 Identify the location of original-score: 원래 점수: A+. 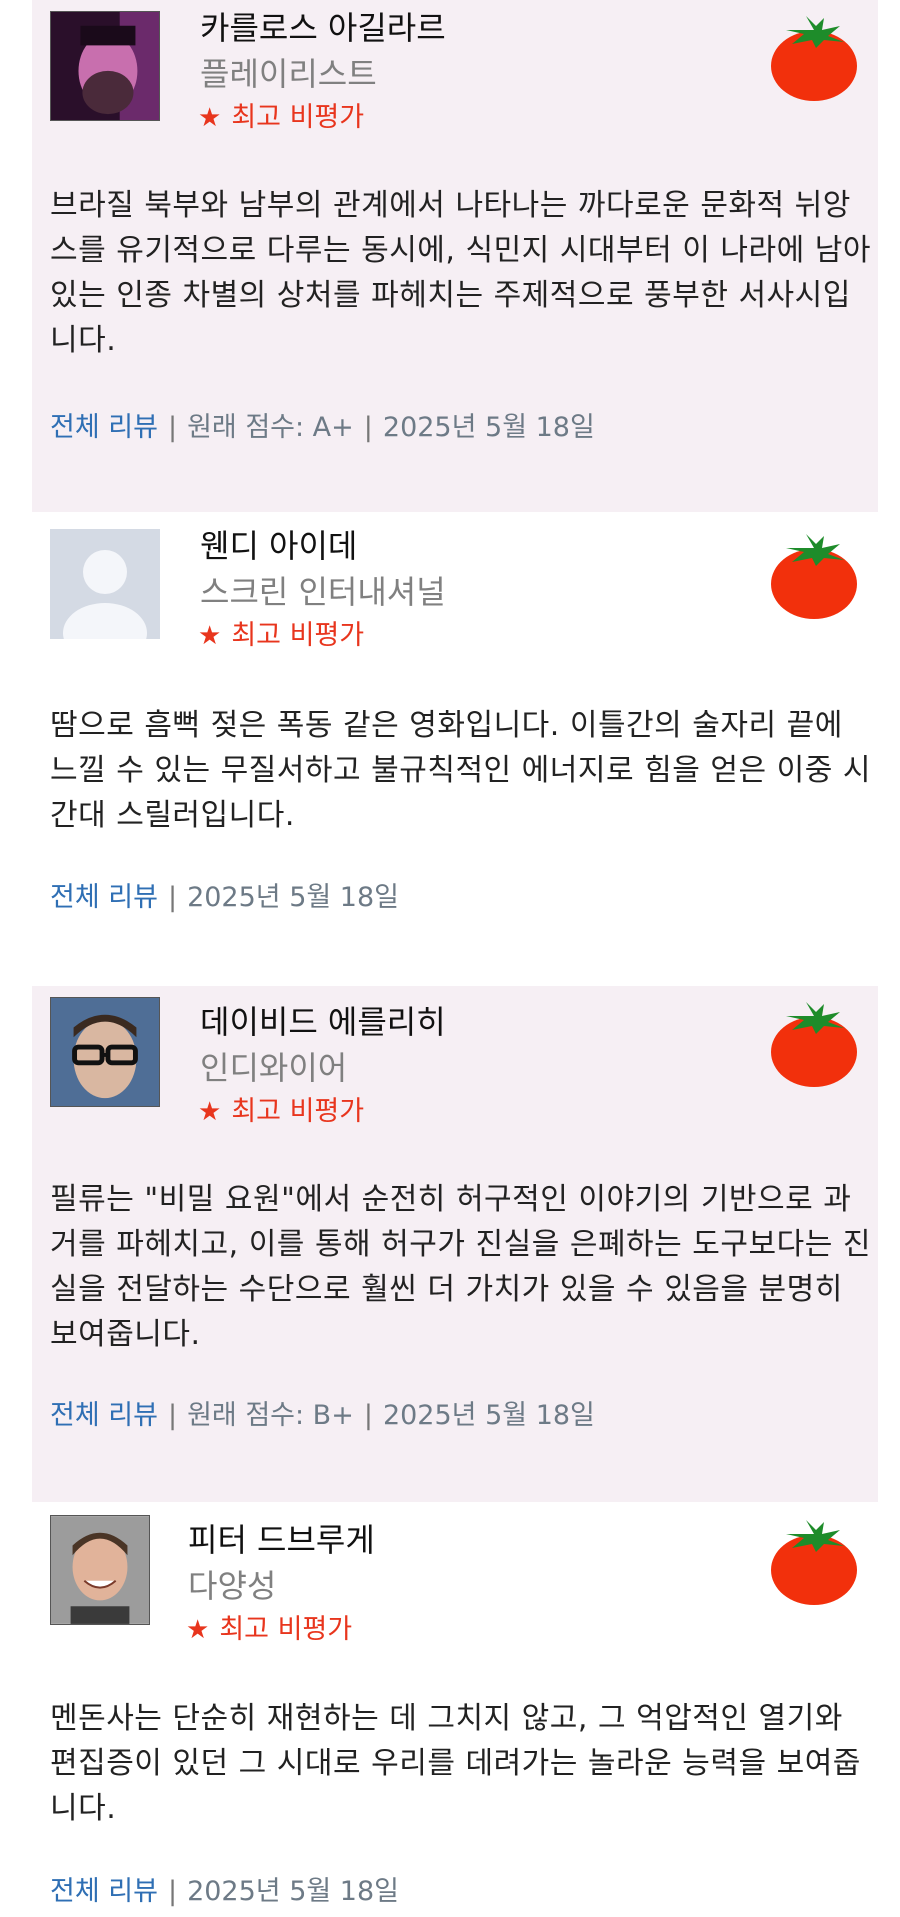
(270, 427).